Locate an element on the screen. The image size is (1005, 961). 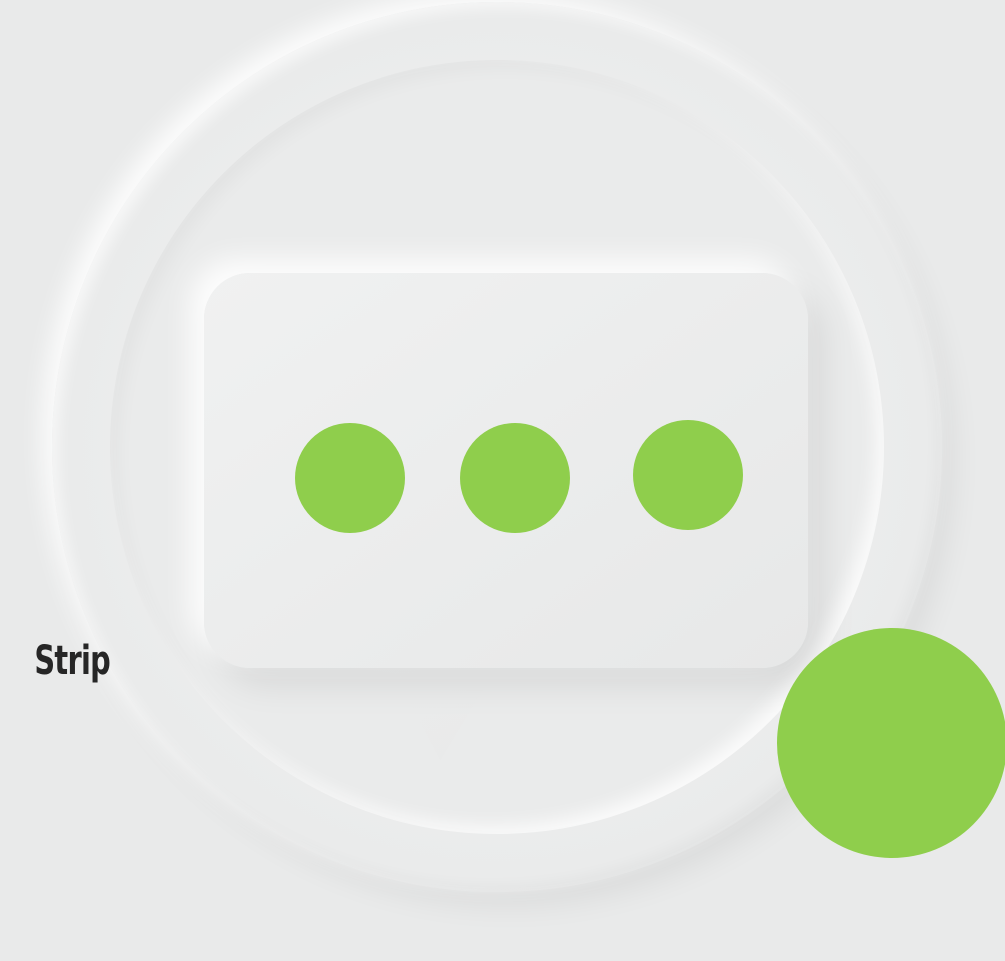
green-accent-circle is located at coordinates (891, 743).